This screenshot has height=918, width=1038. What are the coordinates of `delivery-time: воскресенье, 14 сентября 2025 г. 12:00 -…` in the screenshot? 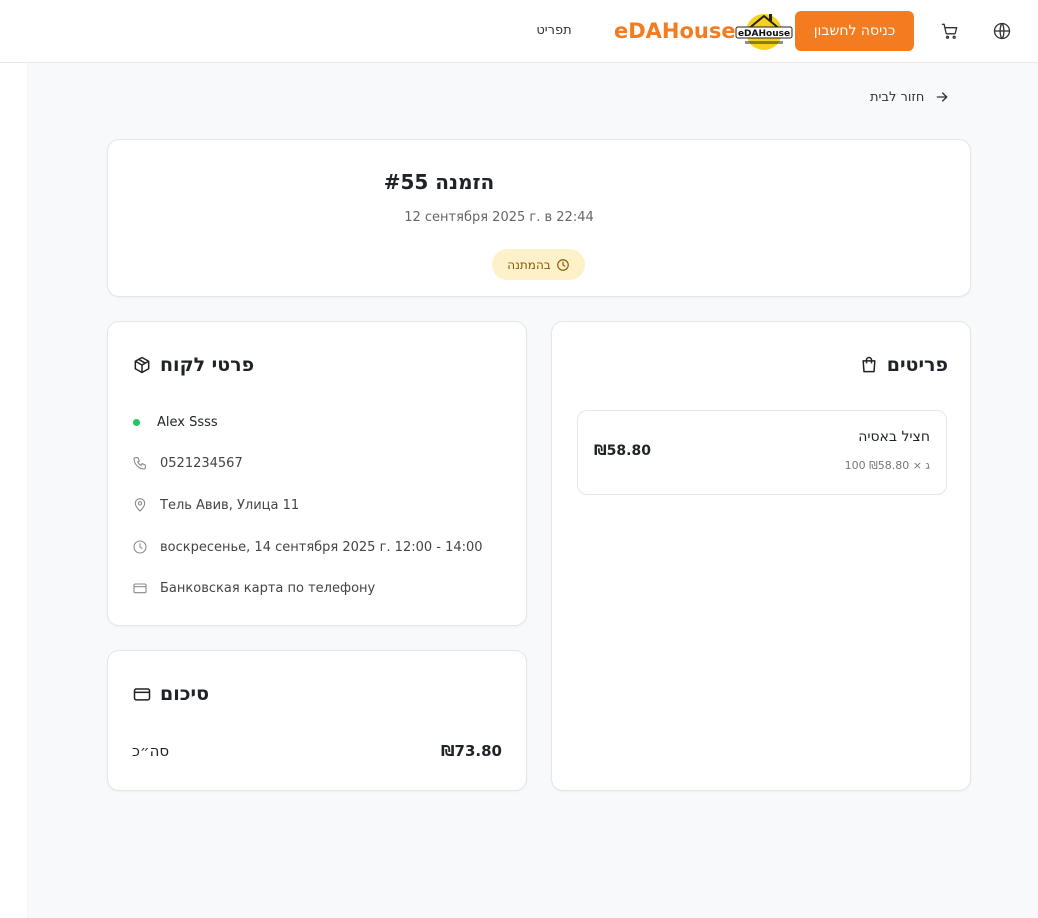 It's located at (321, 547).